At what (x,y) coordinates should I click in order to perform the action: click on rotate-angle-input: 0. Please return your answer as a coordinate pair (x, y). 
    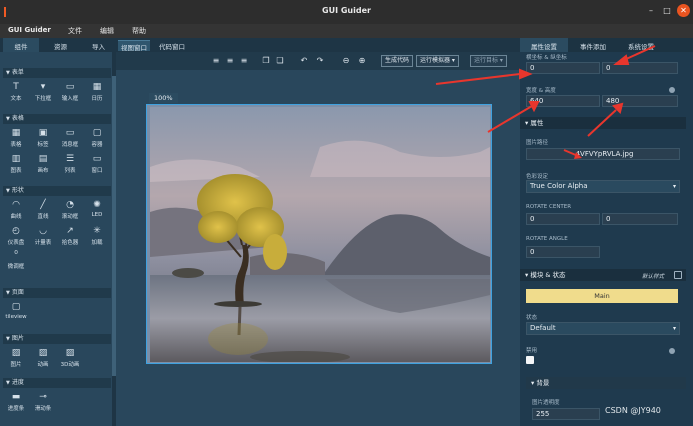
    Looking at the image, I should click on (563, 252).